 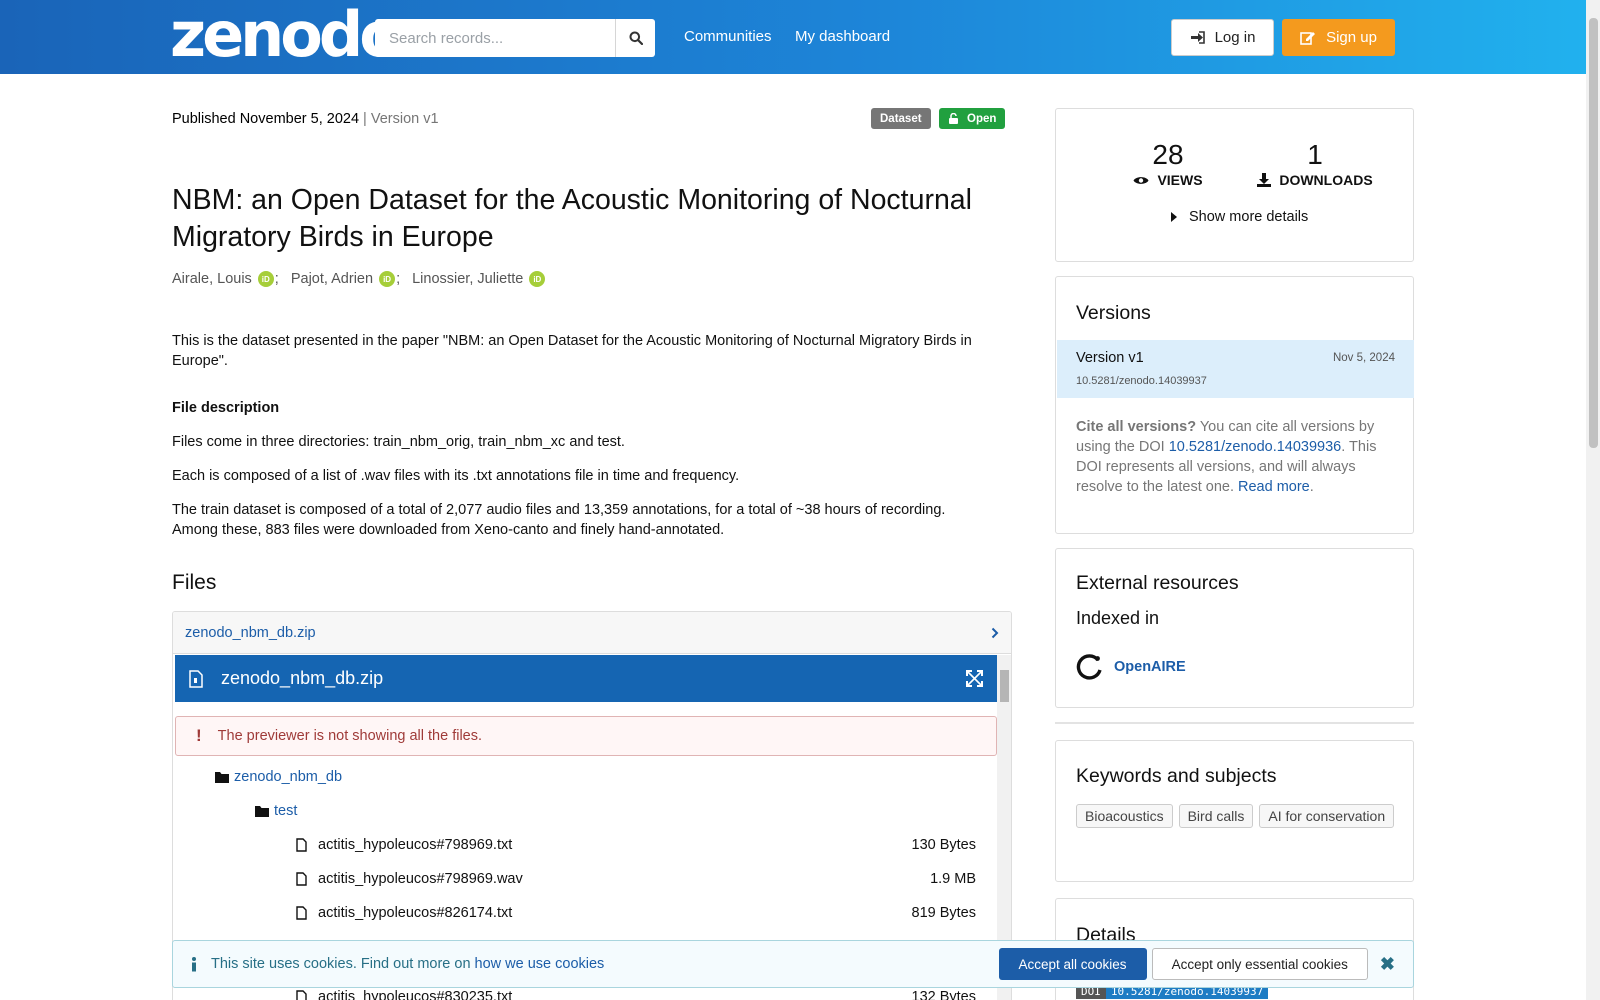 I want to click on author-name: Linossier, Juliette, so click(x=467, y=279).